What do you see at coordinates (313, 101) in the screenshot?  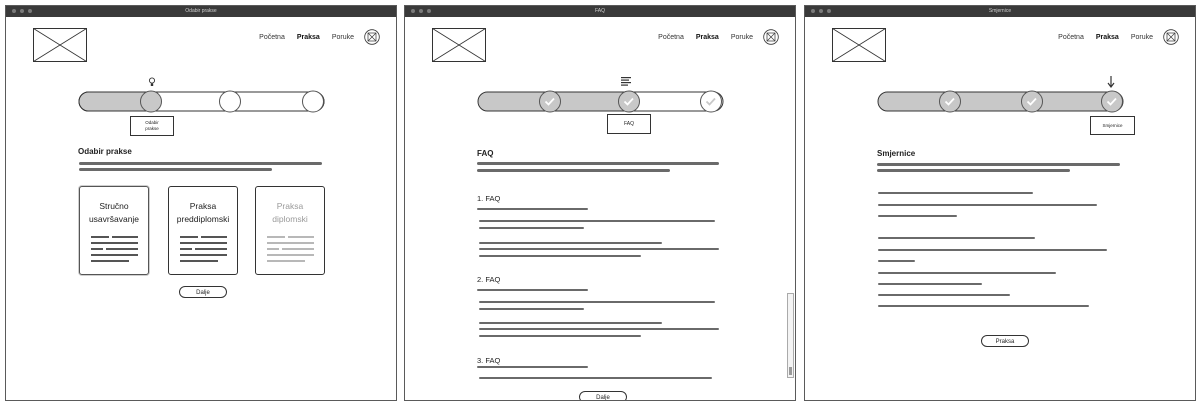 I see `step-3-circle` at bounding box center [313, 101].